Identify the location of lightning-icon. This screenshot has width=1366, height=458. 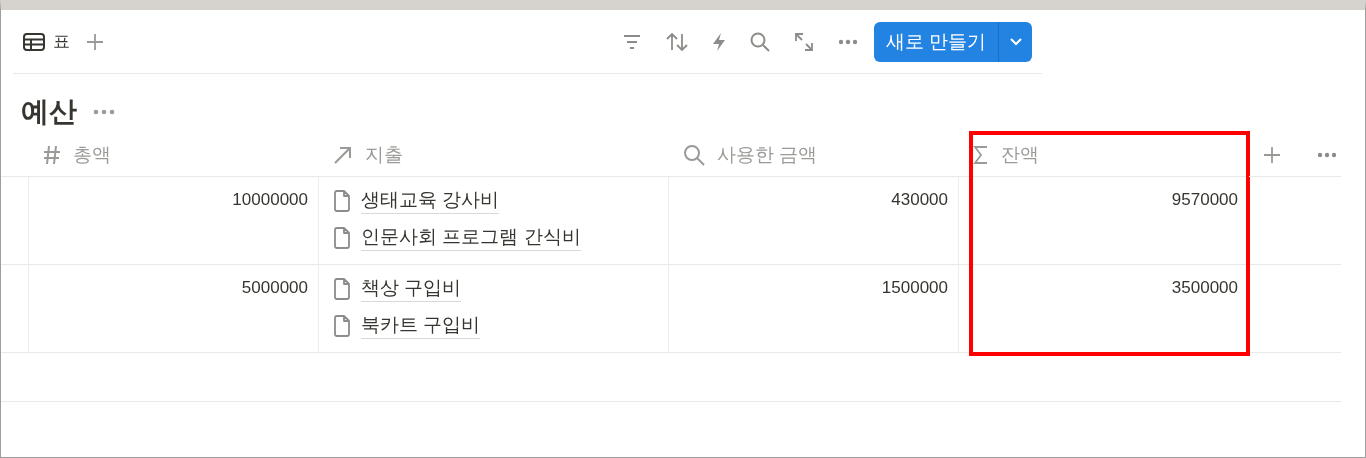
(718, 41).